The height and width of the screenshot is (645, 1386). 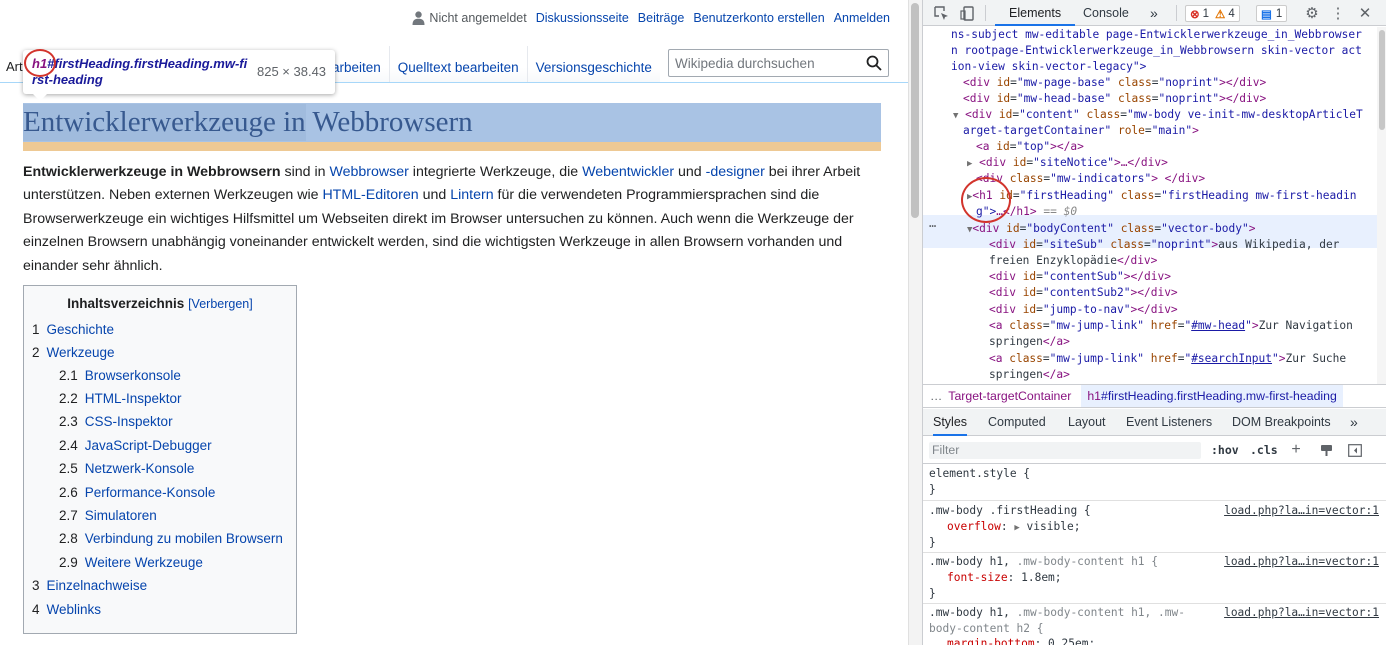 What do you see at coordinates (955, 116) in the screenshot?
I see `collapse-arrow-icon: ▼` at bounding box center [955, 116].